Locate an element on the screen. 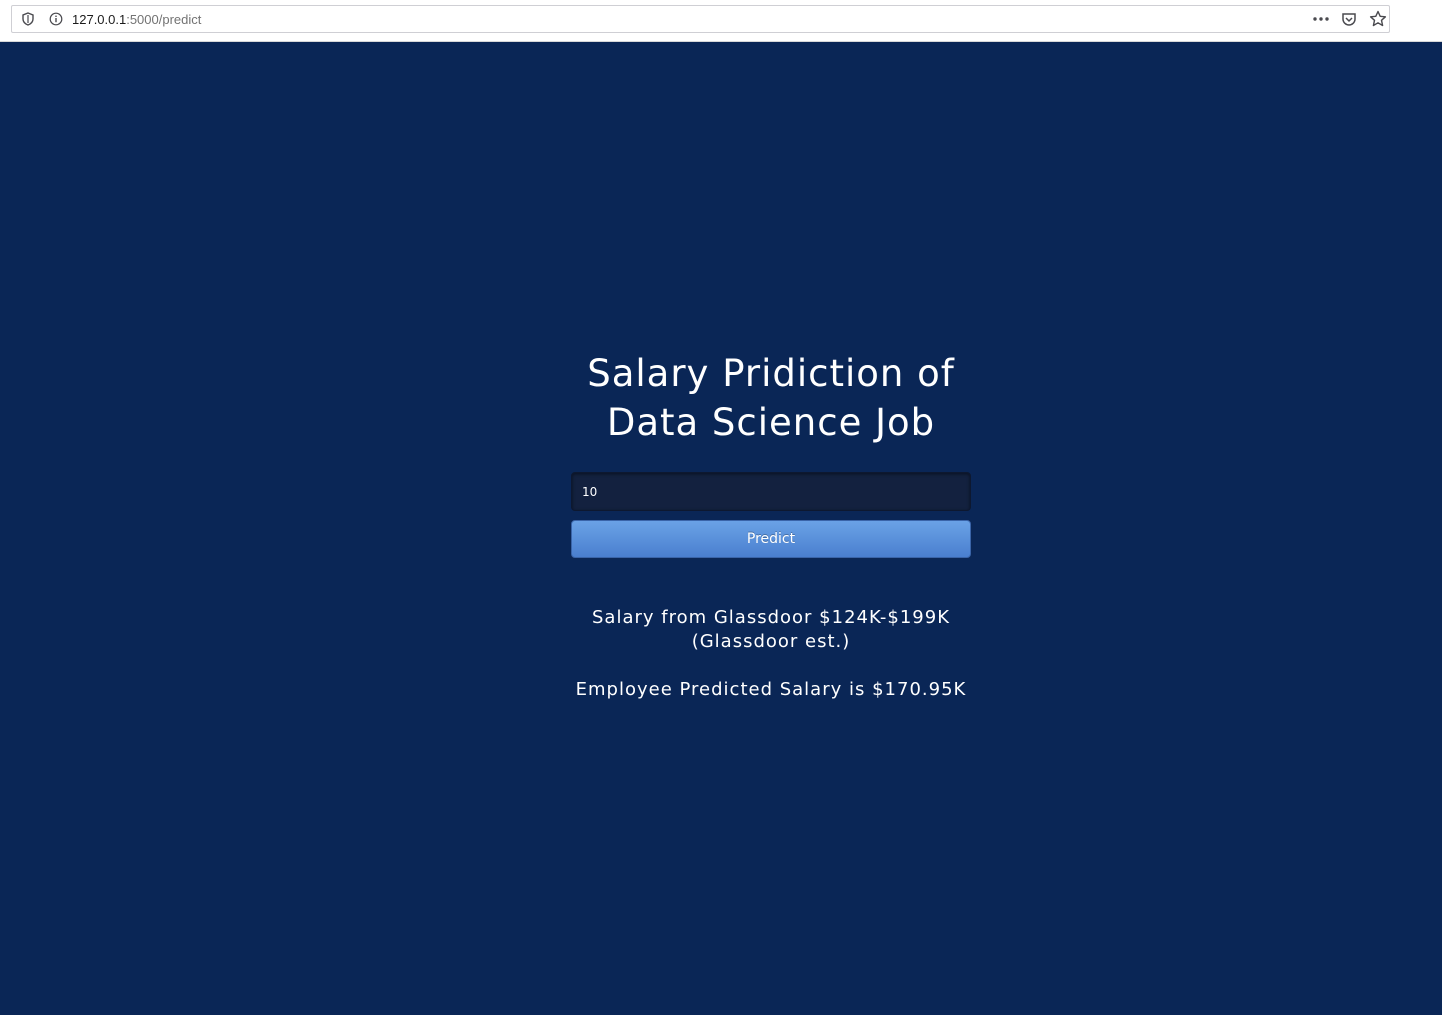 Image resolution: width=1442 pixels, height=1015 pixels. browser-toolbar: 127.0.0.1:5000/predict is located at coordinates (721, 21).